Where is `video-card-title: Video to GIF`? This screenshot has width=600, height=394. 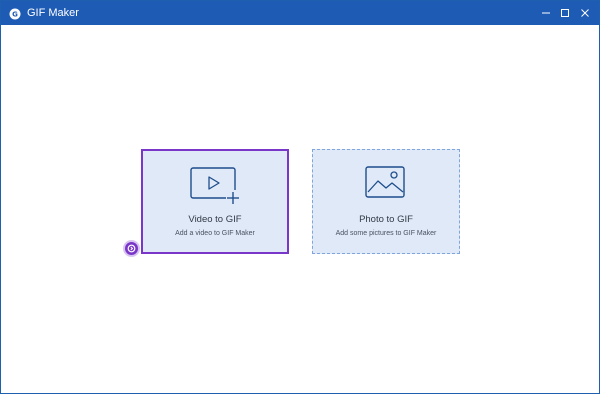
video-card-title: Video to GIF is located at coordinates (215, 219).